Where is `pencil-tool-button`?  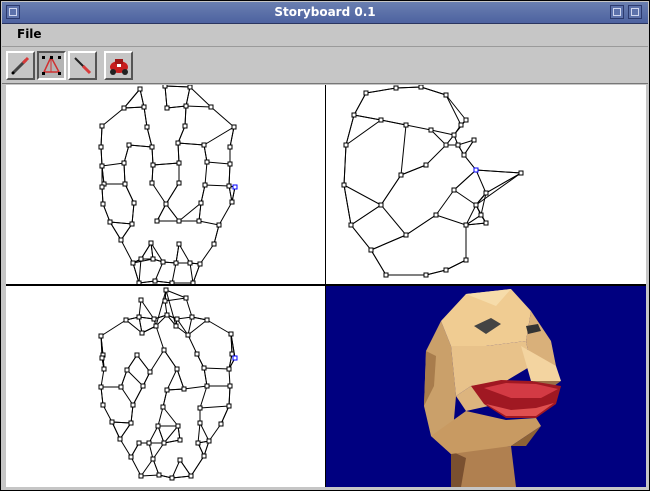 pencil-tool-button is located at coordinates (20, 65).